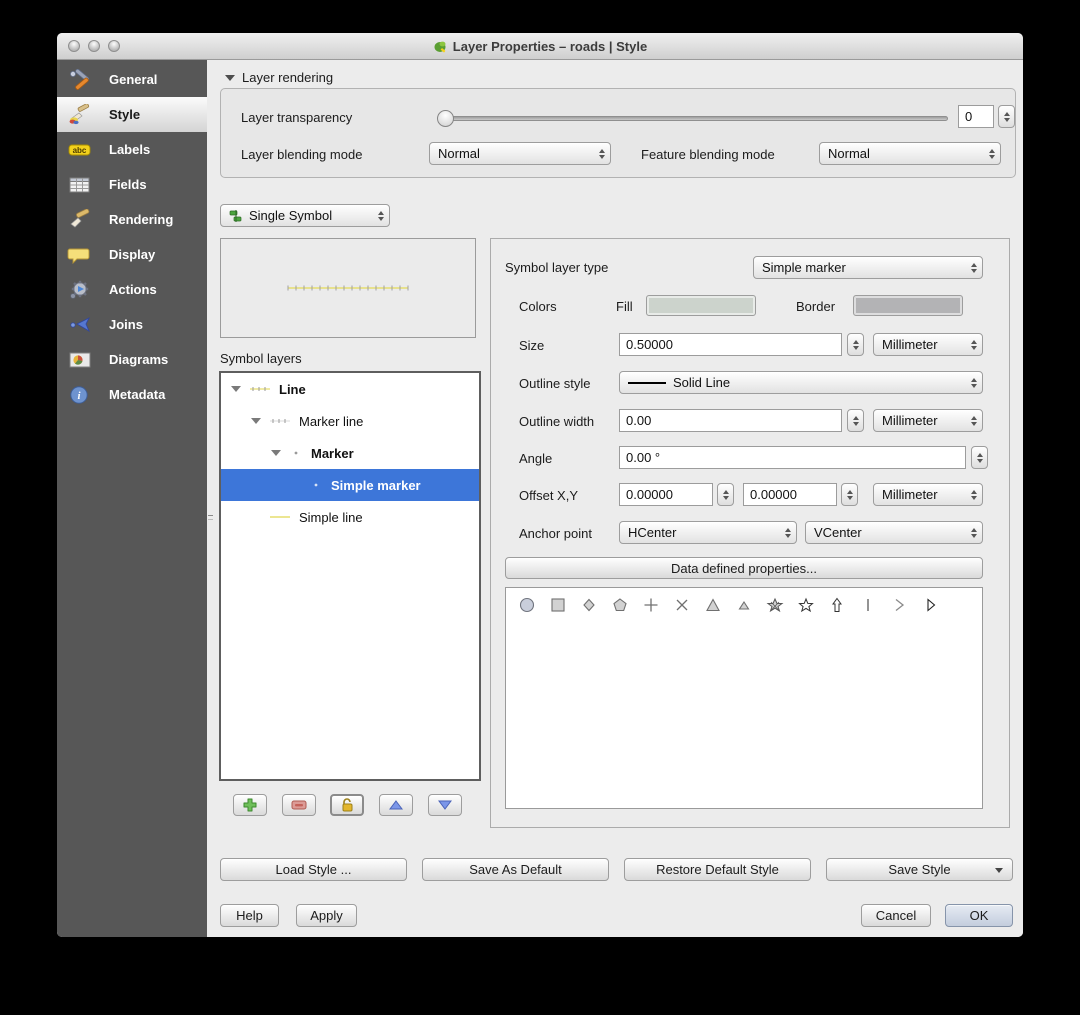 This screenshot has width=1080, height=1015. What do you see at coordinates (299, 805) in the screenshot?
I see `remove-symbol-layer-button` at bounding box center [299, 805].